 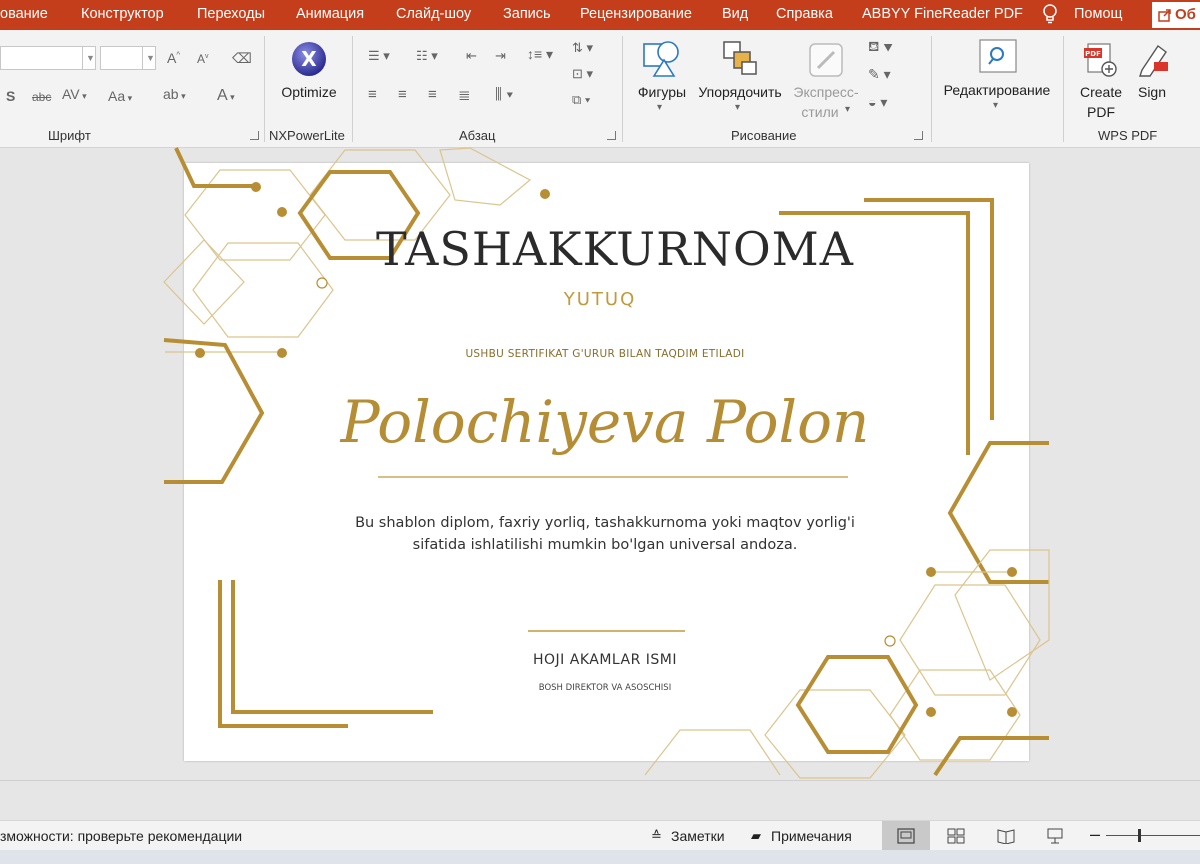 What do you see at coordinates (402, 94) in the screenshot?
I see `align-center-icon: ≡` at bounding box center [402, 94].